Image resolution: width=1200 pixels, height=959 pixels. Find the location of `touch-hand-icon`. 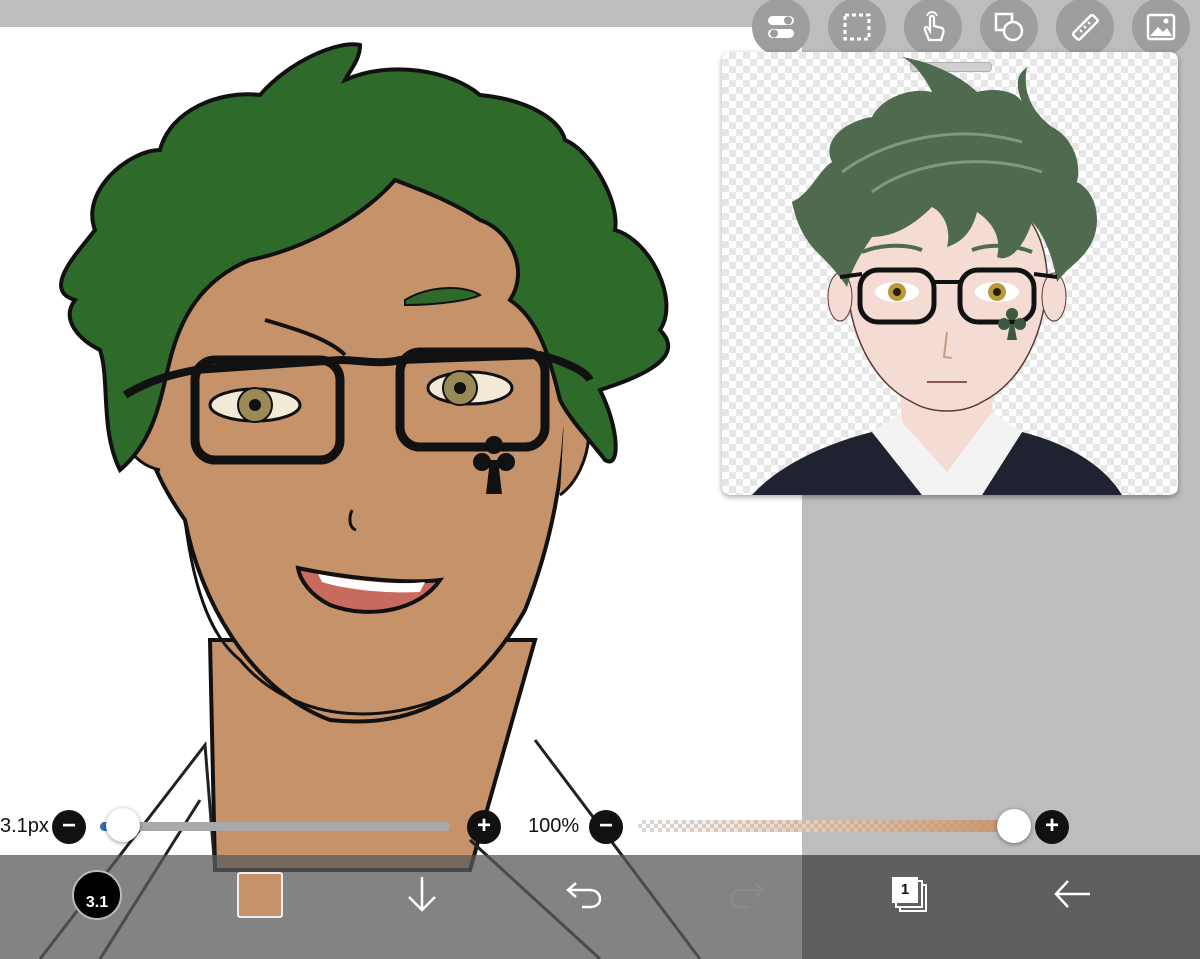

touch-hand-icon is located at coordinates (933, 28).